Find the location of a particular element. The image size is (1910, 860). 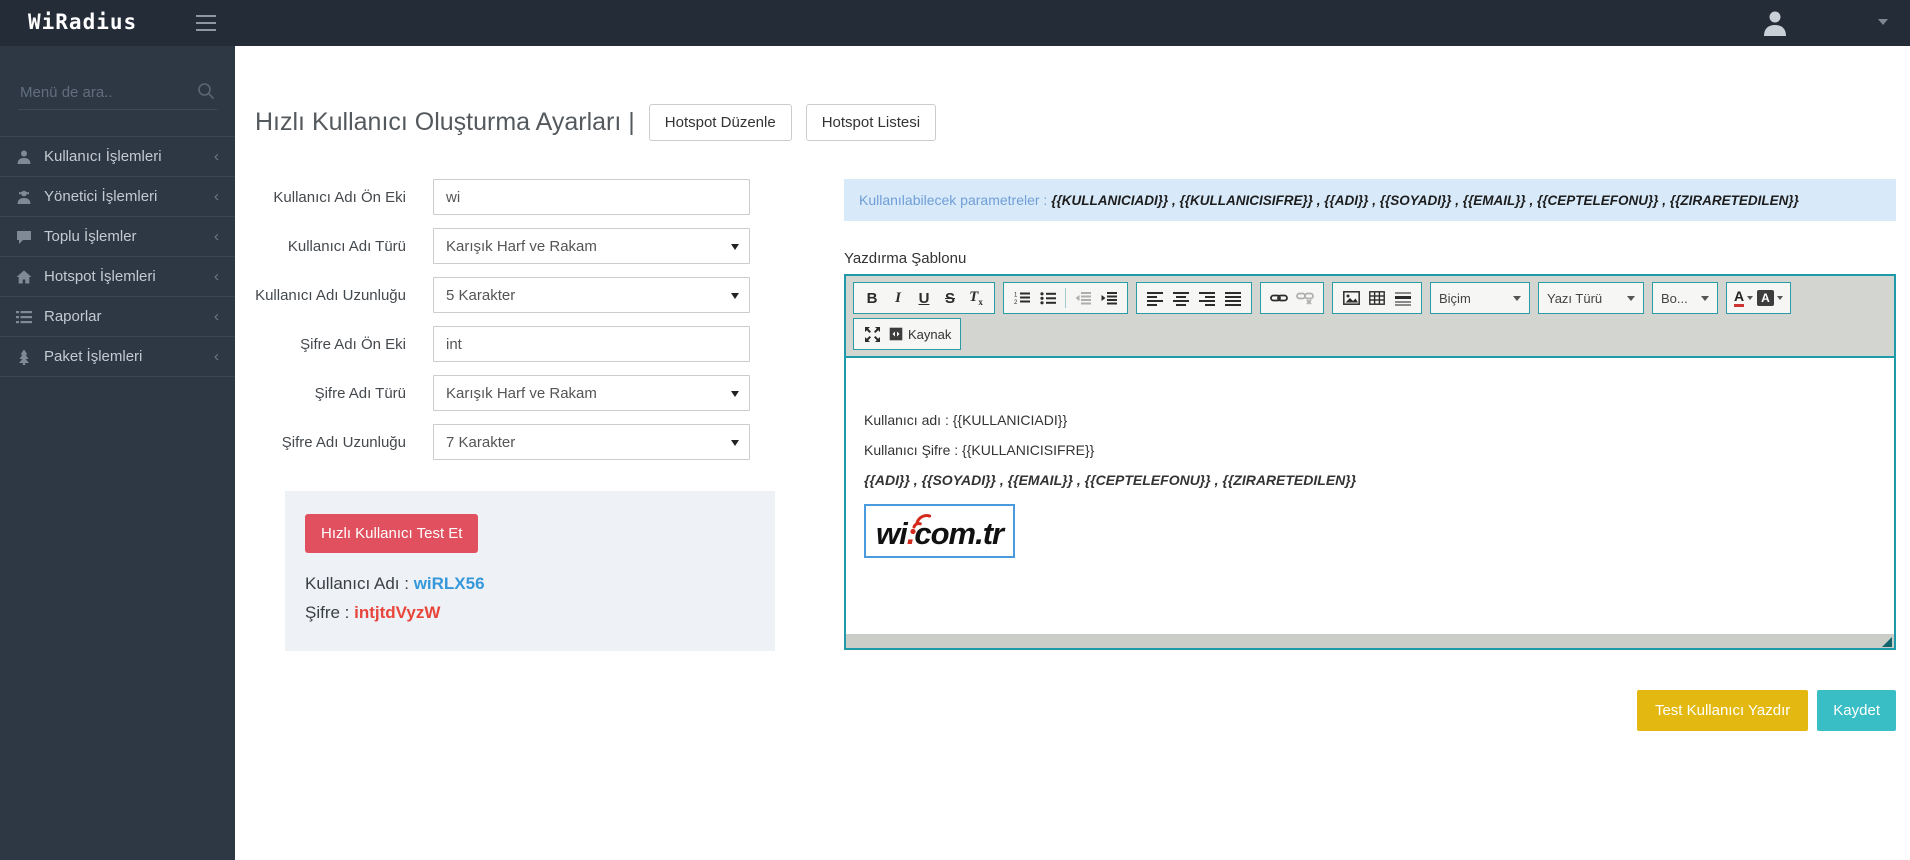

italic-button: I is located at coordinates (898, 298).